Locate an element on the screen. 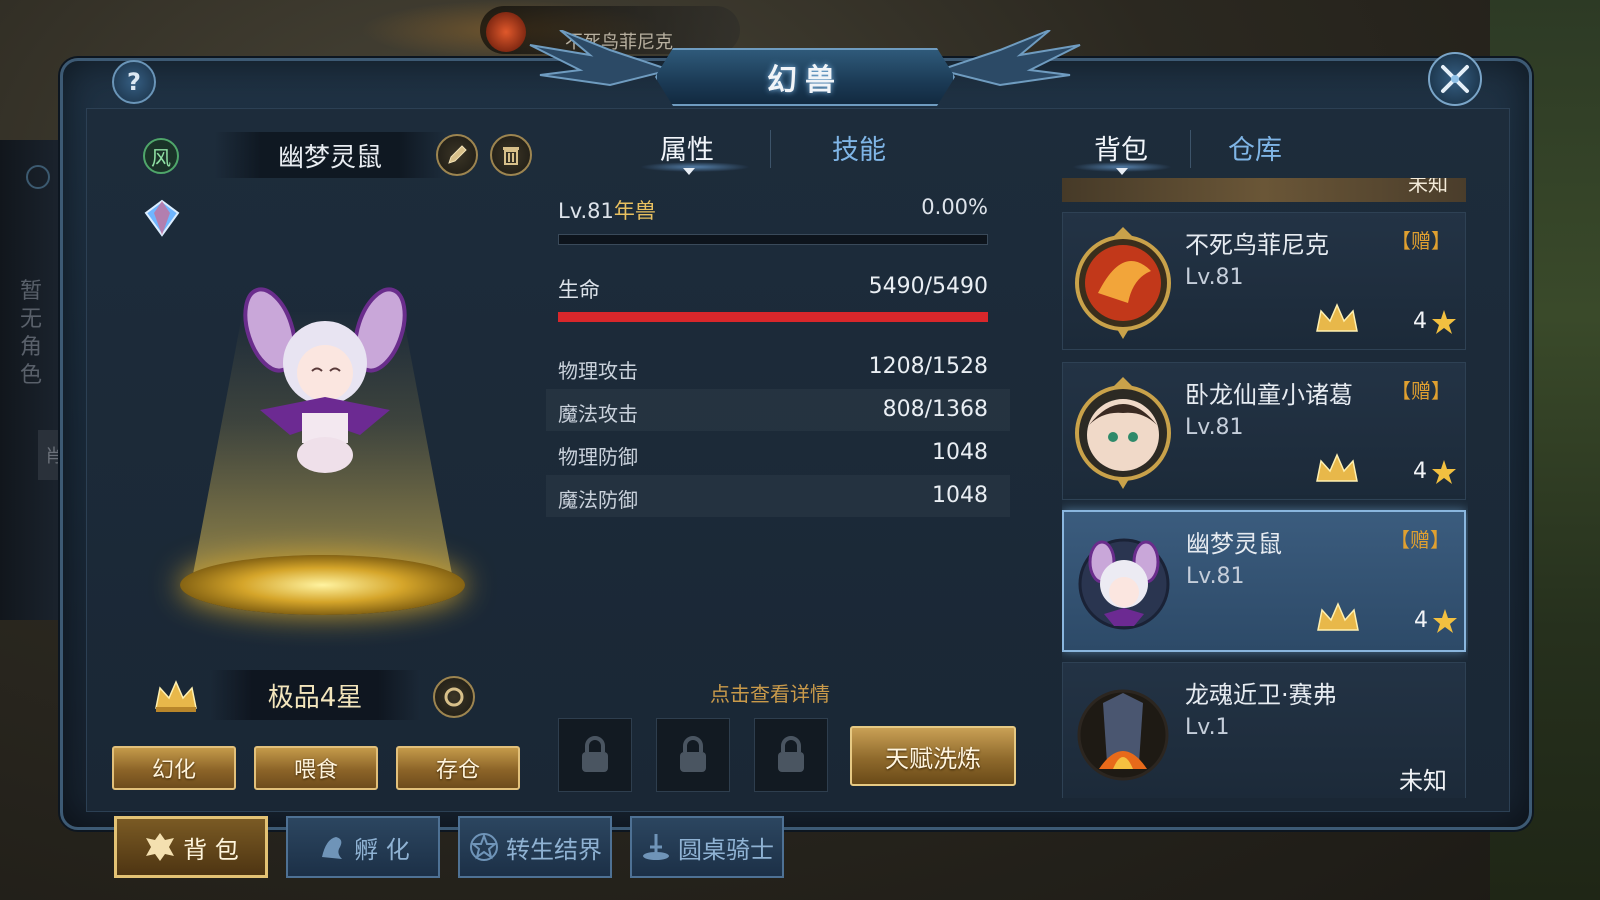 The width and height of the screenshot is (1600, 900). pencil-icon is located at coordinates (457, 154).